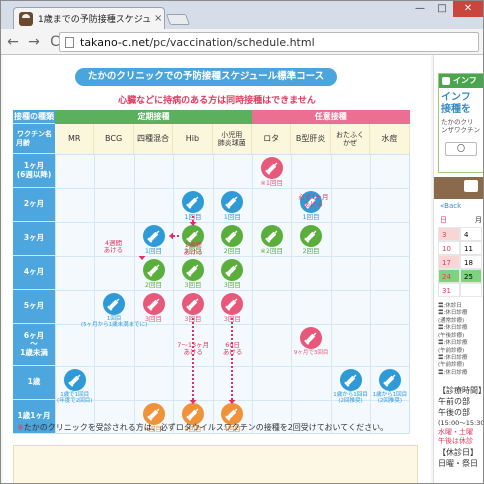 This screenshot has height=484, width=484. What do you see at coordinates (471, 276) in the screenshot?
I see `calendar-date: 25` at bounding box center [471, 276].